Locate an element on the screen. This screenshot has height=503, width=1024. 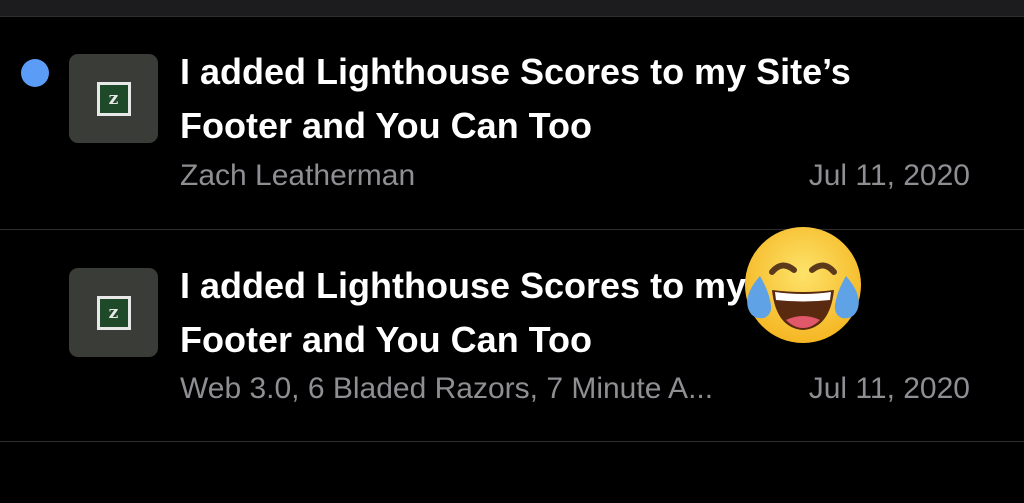
top-bar is located at coordinates (512, 8).